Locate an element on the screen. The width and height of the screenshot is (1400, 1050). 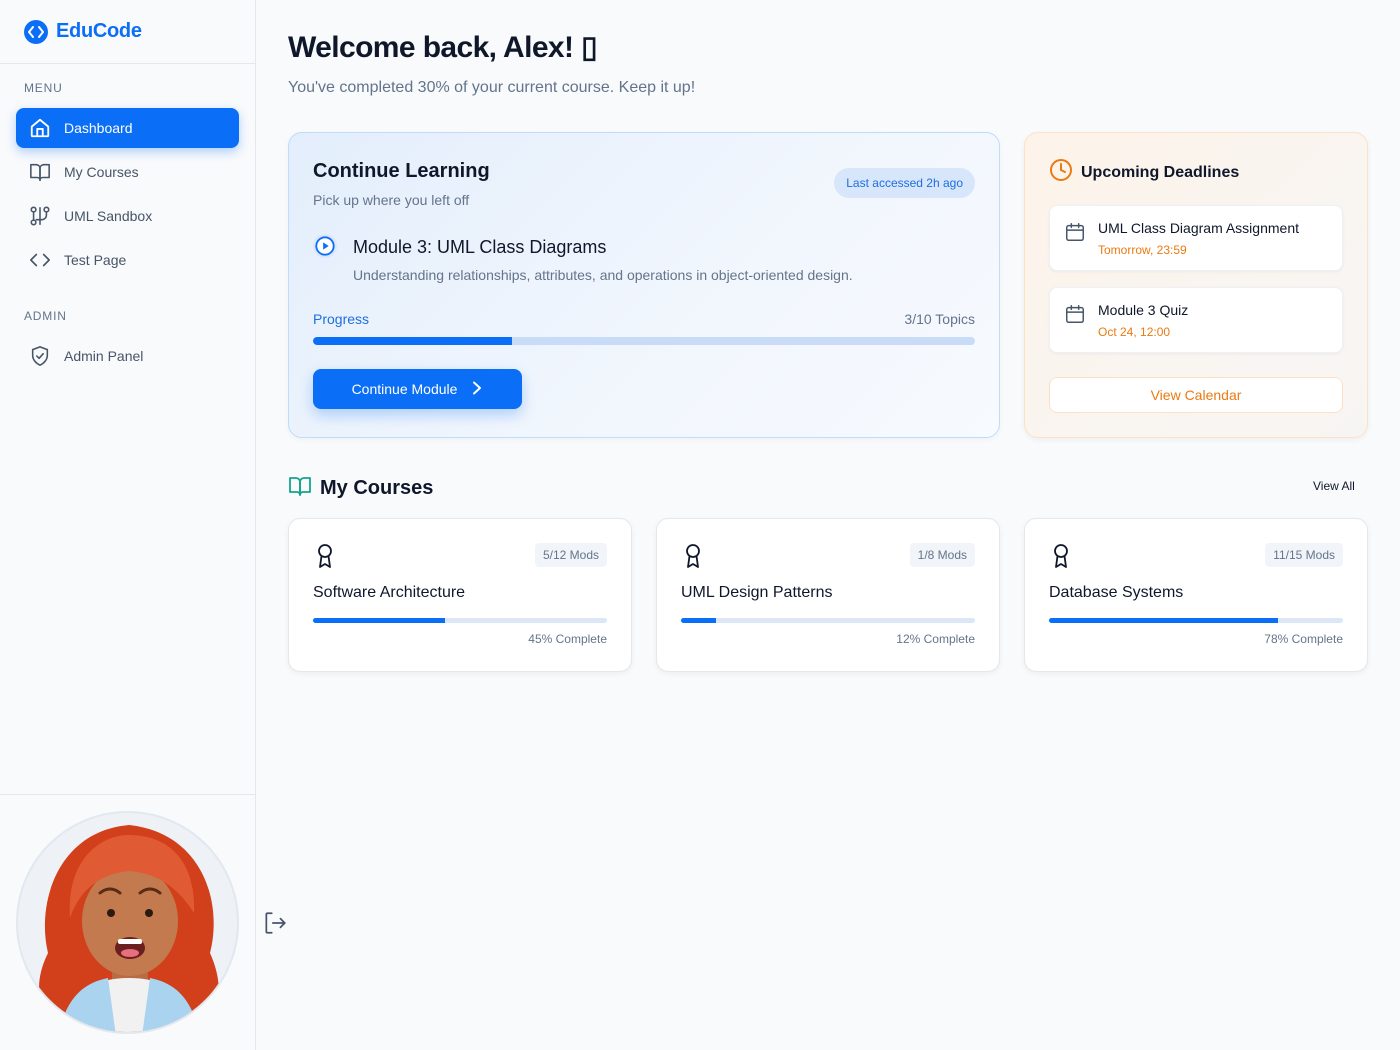
course-modules-badge: 5/12 Mods is located at coordinates (570, 555).